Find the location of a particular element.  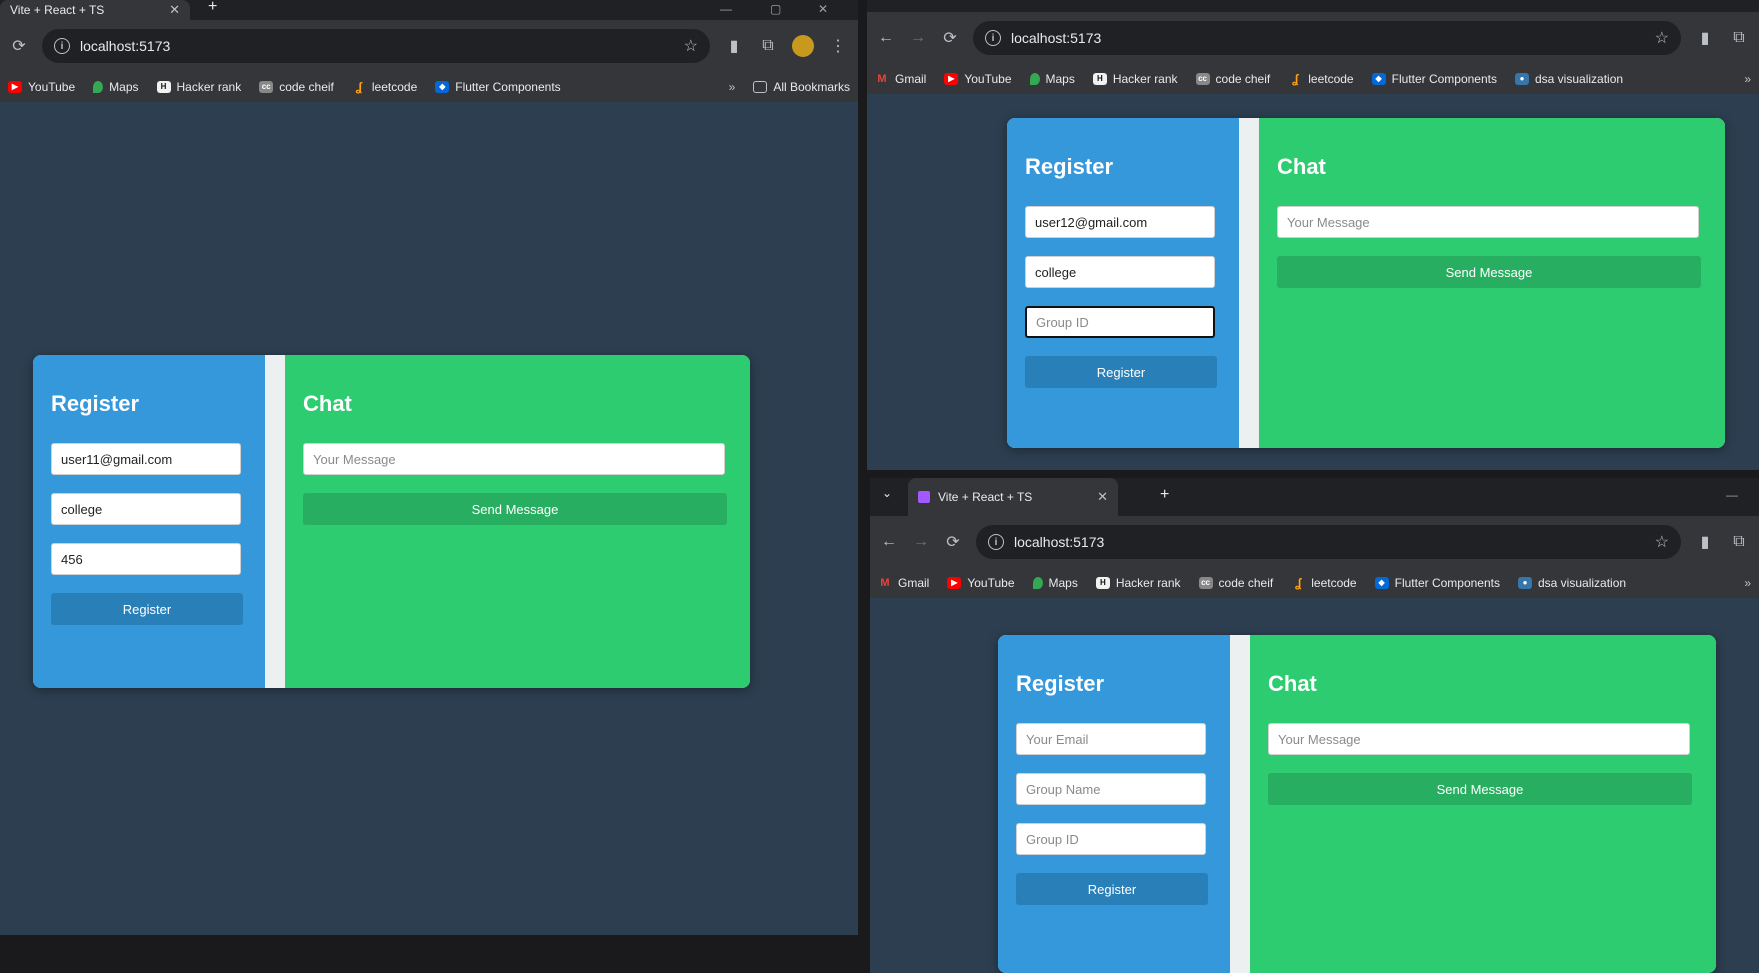

maps-icon is located at coordinates (1034, 79).